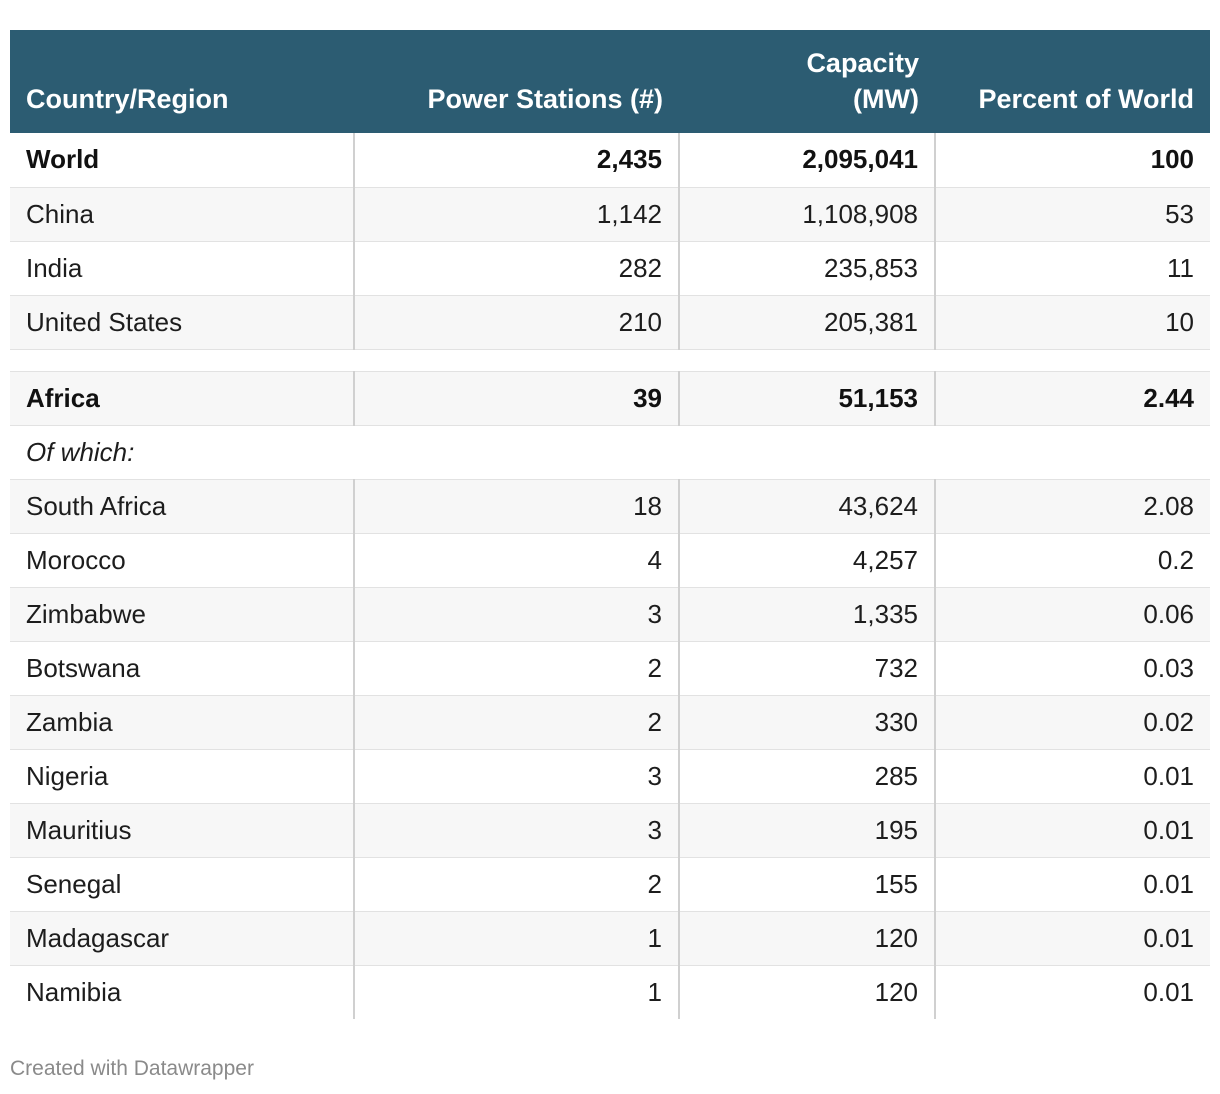 This screenshot has height=1094, width=1220. What do you see at coordinates (182, 614) in the screenshot?
I see `cell-country: Zimbabwe` at bounding box center [182, 614].